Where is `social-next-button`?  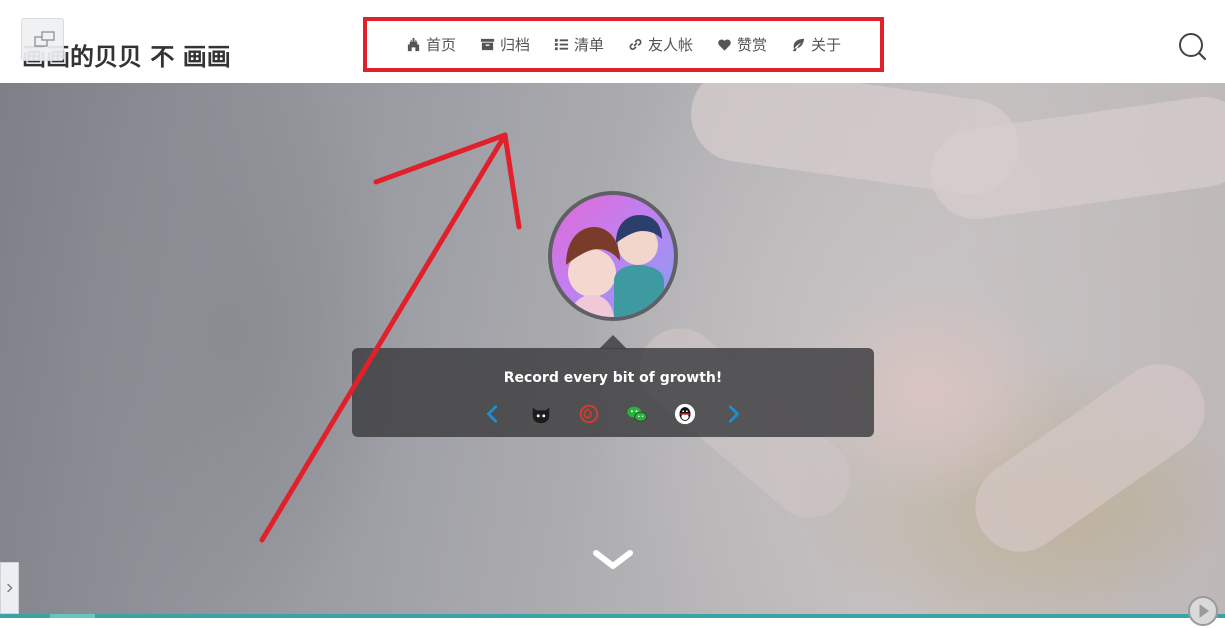 social-next-button is located at coordinates (733, 414).